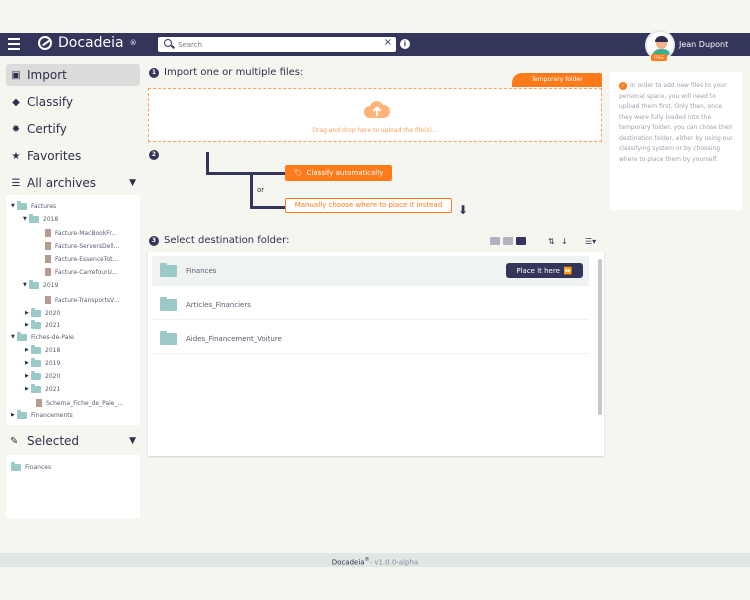 The image size is (750, 600). Describe the element at coordinates (53, 350) in the screenshot. I see `tree-label: 2018` at that location.